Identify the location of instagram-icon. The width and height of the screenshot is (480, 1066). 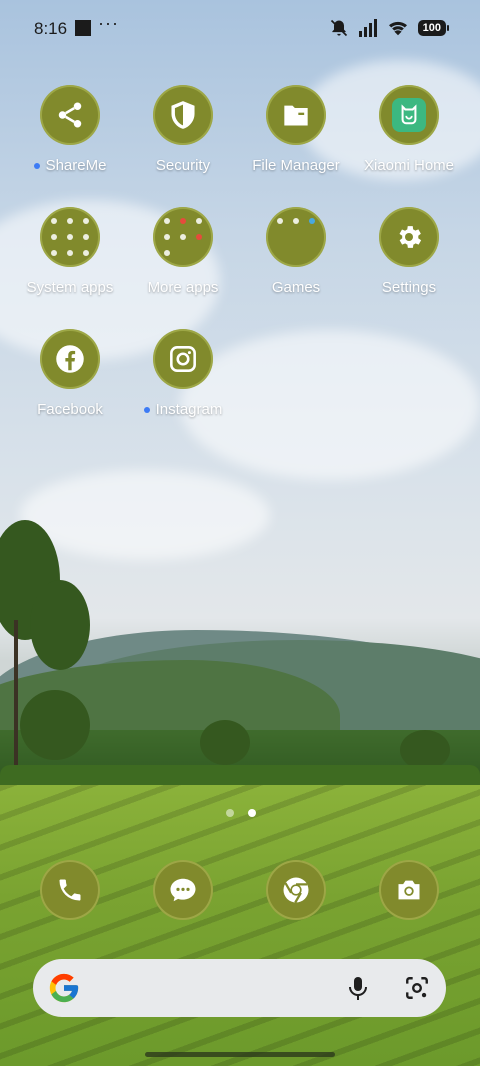
(183, 359).